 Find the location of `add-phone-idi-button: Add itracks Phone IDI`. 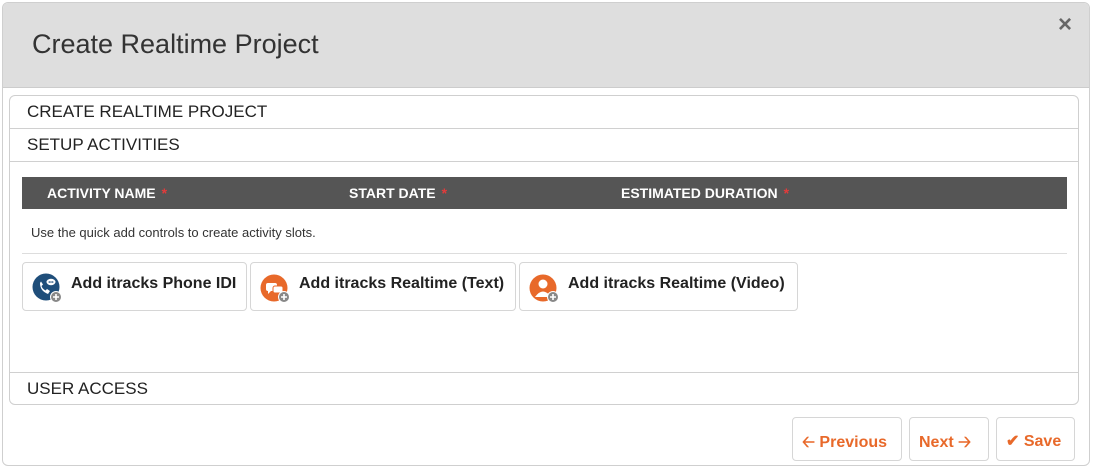

add-phone-idi-button: Add itracks Phone IDI is located at coordinates (134, 286).